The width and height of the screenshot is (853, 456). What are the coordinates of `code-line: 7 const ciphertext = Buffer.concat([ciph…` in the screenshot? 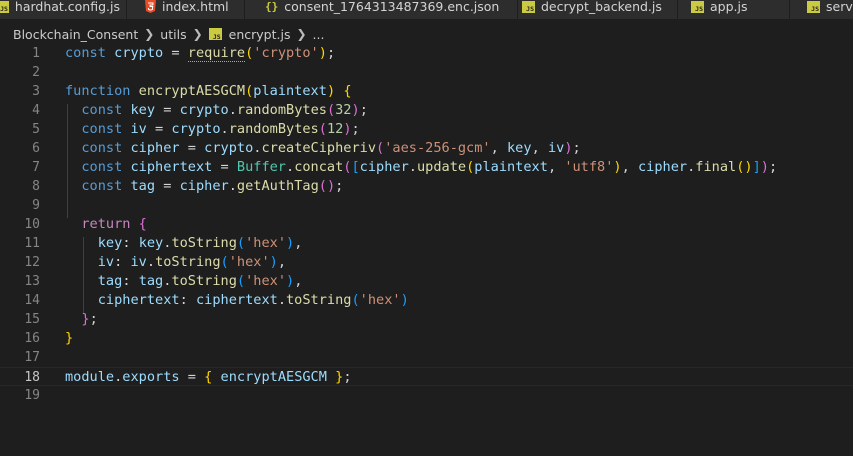 It's located at (426, 167).